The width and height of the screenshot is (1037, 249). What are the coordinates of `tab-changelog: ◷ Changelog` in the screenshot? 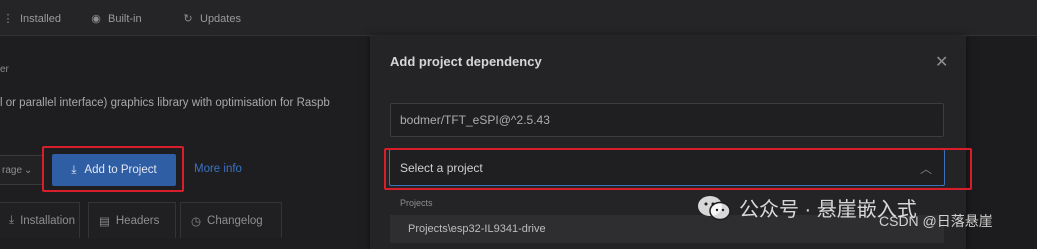 It's located at (231, 220).